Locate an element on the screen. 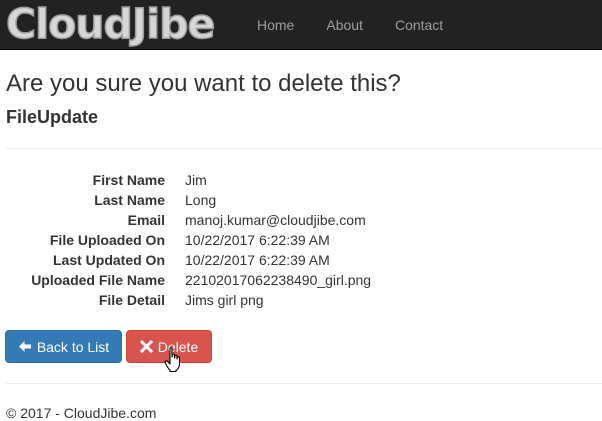 The height and width of the screenshot is (421, 602). detail-value: 22102017062238490_girl.png is located at coordinates (278, 280).